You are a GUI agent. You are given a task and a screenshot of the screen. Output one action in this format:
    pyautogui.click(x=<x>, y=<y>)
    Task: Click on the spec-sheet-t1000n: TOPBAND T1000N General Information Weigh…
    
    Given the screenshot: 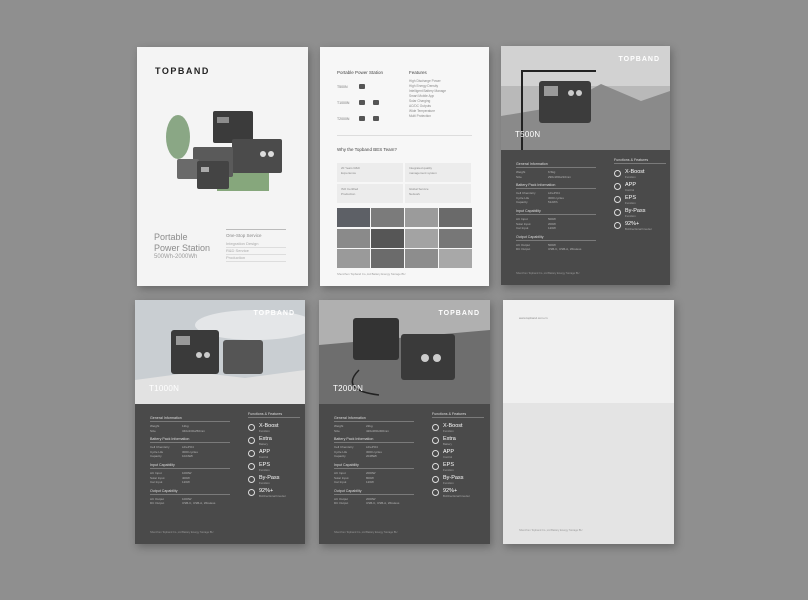 What is the action you would take?
    pyautogui.click(x=220, y=422)
    